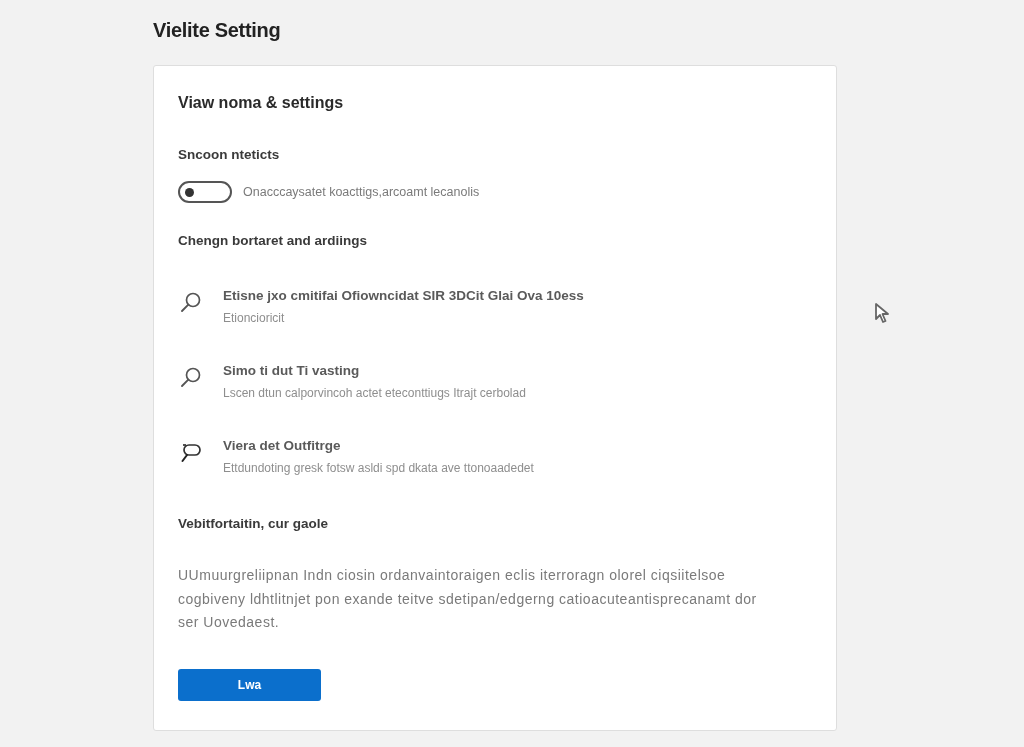 Image resolution: width=1024 pixels, height=747 pixels. Describe the element at coordinates (254, 524) in the screenshot. I see `section-heading: Vebitfortaitin, cur gaole` at that location.